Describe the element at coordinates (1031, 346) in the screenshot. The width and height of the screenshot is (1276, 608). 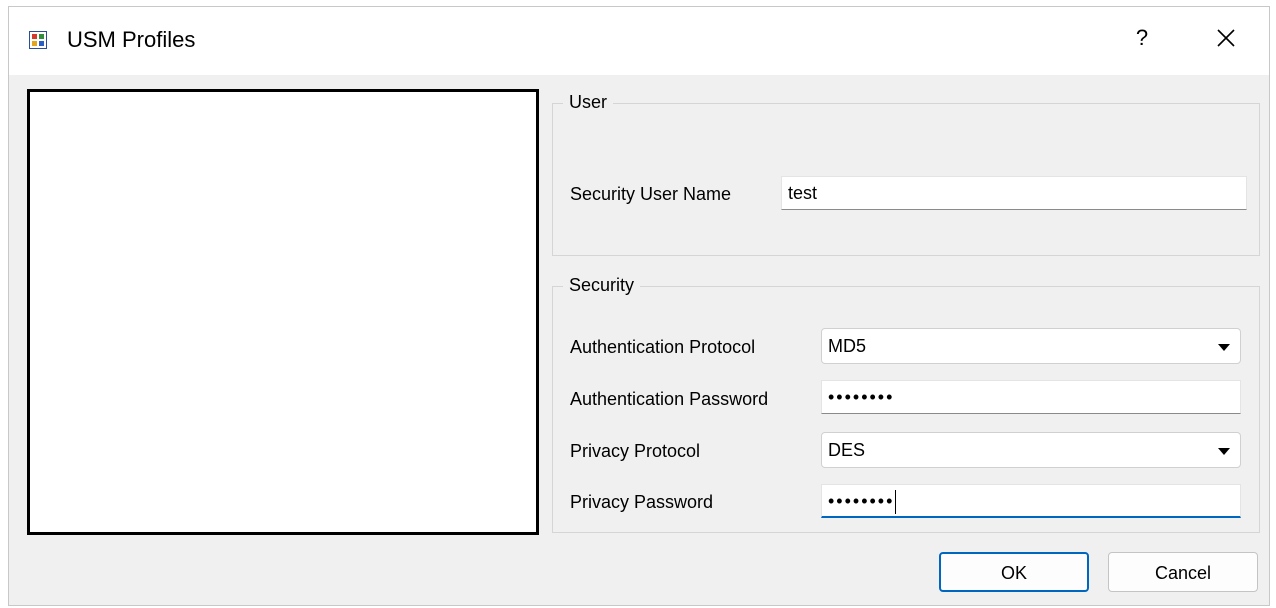
I see `auth-protocol-select: MD5` at that location.